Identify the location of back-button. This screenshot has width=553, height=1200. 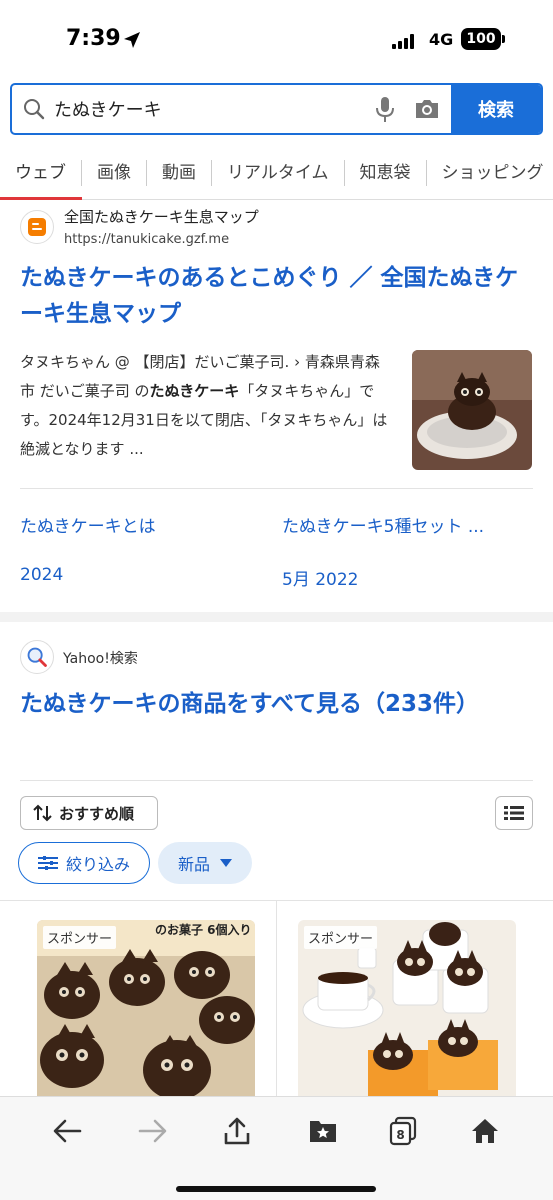
(67, 1131).